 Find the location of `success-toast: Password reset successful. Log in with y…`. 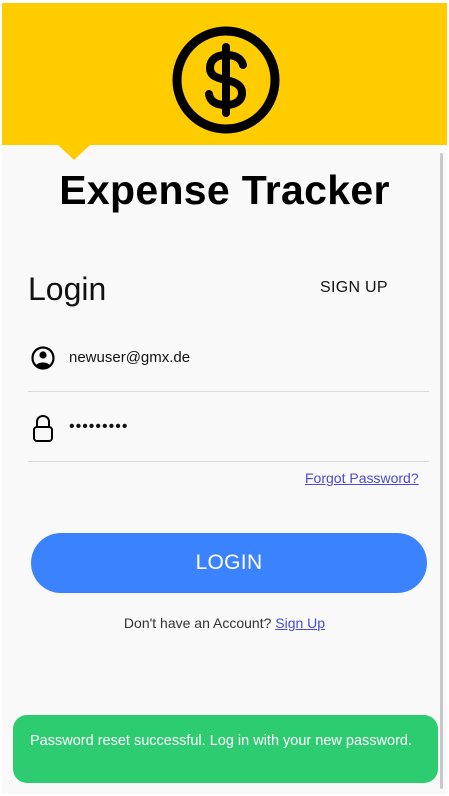

success-toast: Password reset successful. Log in with y… is located at coordinates (225, 749).